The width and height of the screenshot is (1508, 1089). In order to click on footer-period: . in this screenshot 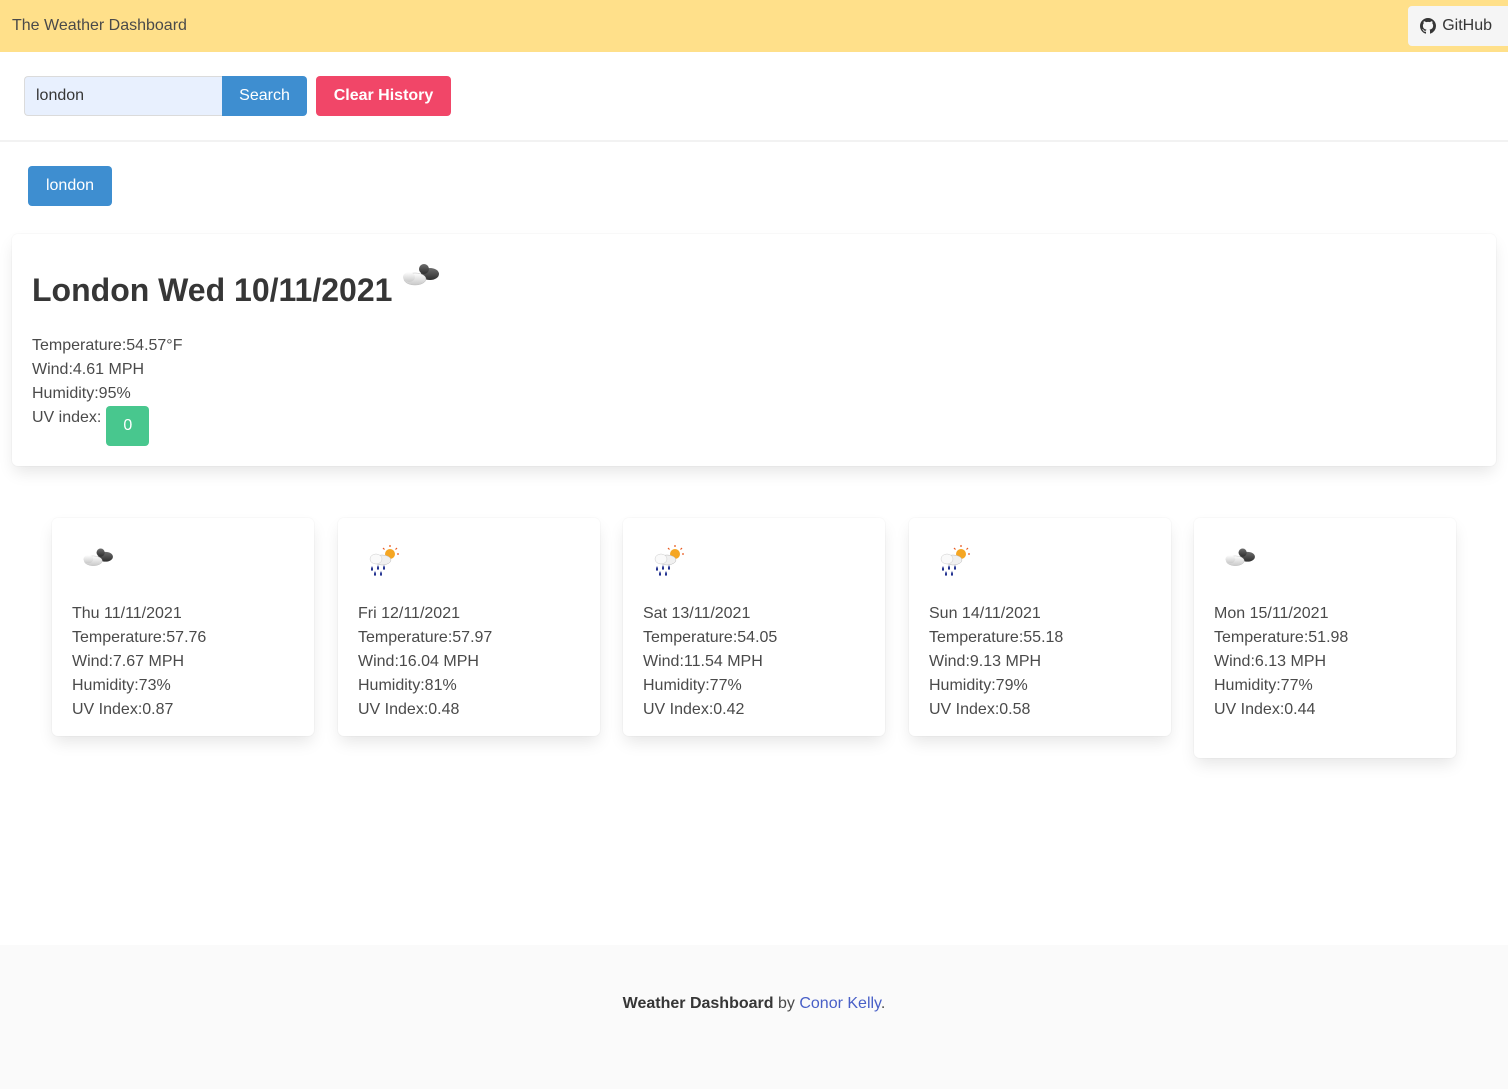, I will do `click(883, 1003)`.